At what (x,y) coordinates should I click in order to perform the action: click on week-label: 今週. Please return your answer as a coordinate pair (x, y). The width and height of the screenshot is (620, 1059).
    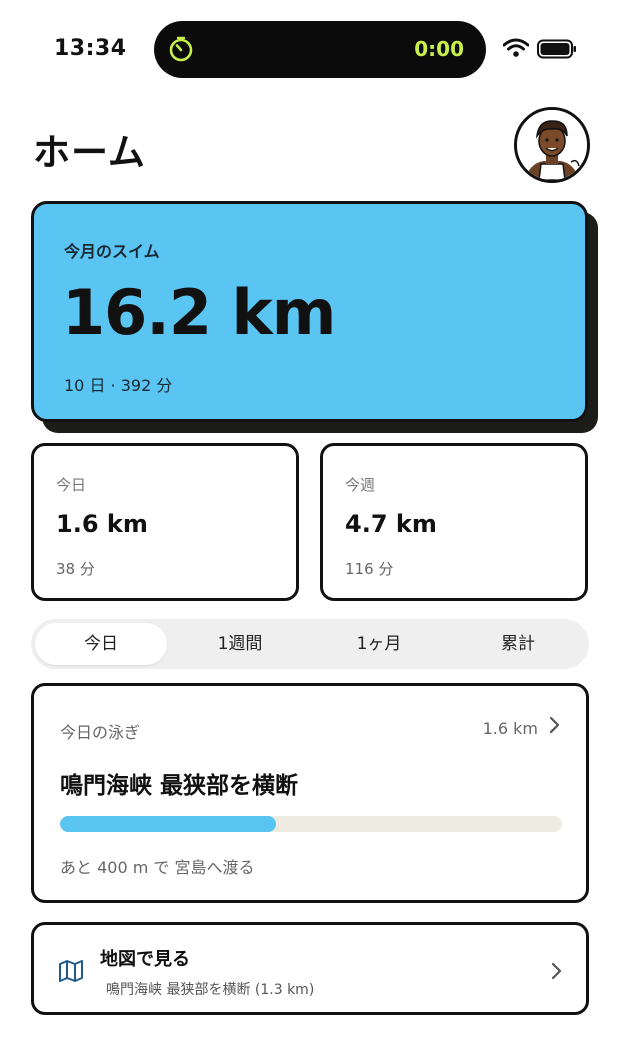
    Looking at the image, I should click on (360, 485).